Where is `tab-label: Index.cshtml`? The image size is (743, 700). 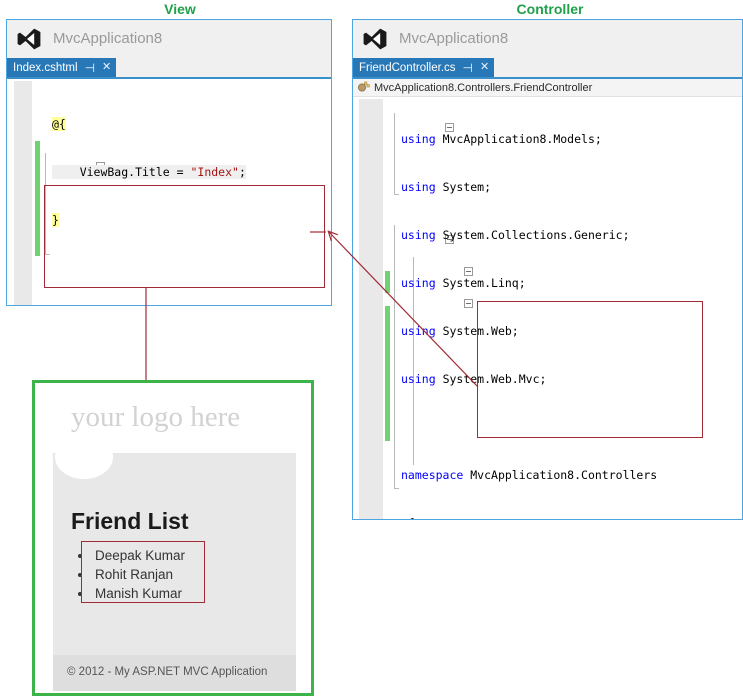 tab-label: Index.cshtml is located at coordinates (45, 67).